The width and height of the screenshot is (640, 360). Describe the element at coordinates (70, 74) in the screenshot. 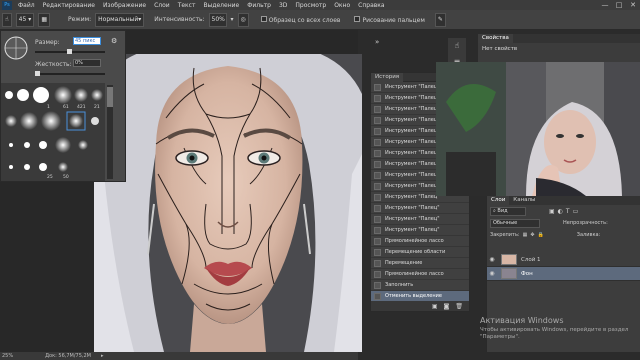

I see `hardness-slider` at that location.